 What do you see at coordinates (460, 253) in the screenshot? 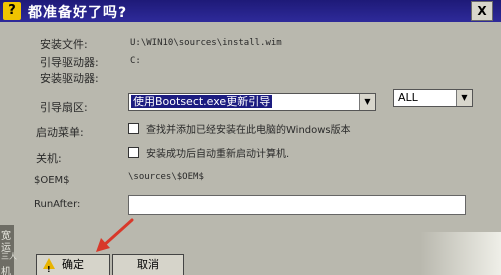
I see `status-area` at bounding box center [460, 253].